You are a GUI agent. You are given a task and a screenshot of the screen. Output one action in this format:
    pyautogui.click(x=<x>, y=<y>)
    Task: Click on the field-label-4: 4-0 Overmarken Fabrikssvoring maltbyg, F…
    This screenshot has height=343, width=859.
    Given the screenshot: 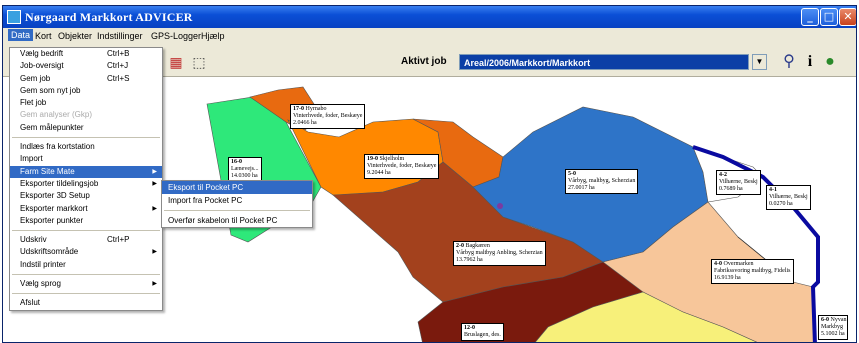 What is the action you would take?
    pyautogui.click(x=752, y=271)
    